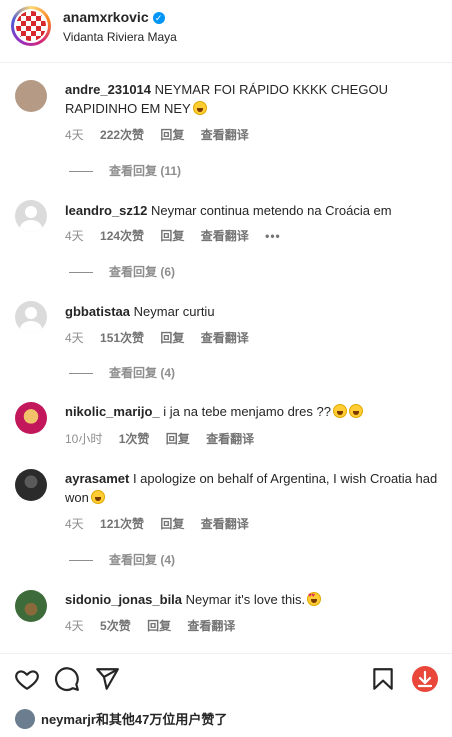  What do you see at coordinates (314, 599) in the screenshot?
I see `heart-eyes-emoji-icon` at bounding box center [314, 599].